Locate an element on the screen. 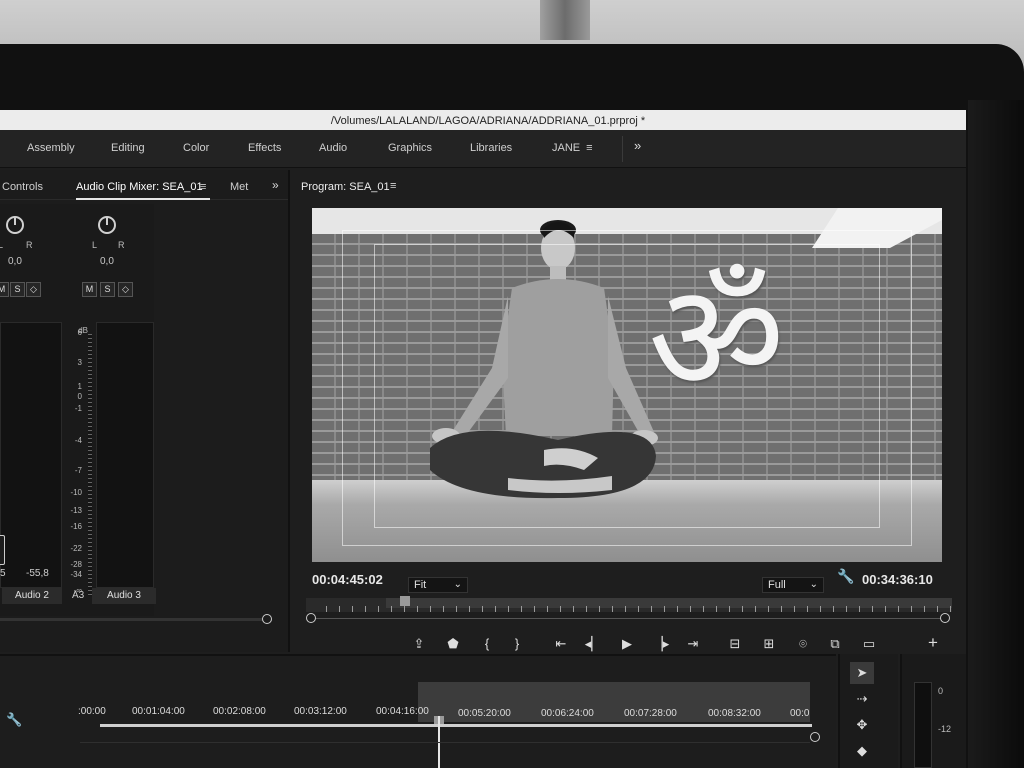 This screenshot has width=1024, height=768. workspace-libraries: Libraries is located at coordinates (491, 148).